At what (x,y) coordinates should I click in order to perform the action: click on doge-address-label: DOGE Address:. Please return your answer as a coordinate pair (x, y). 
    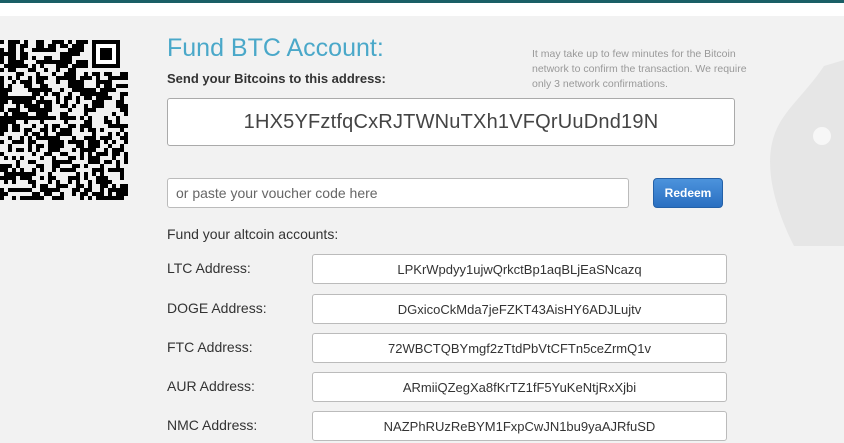
    Looking at the image, I should click on (217, 308).